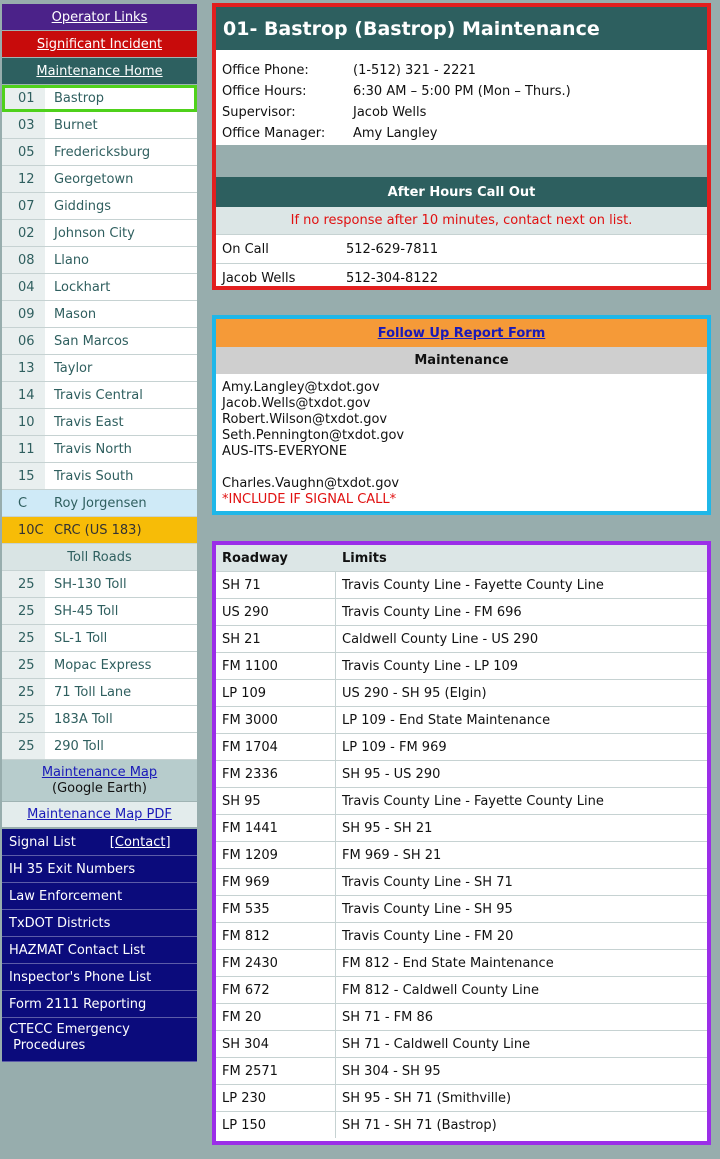  I want to click on office-name: CRC (US 183), so click(98, 530).